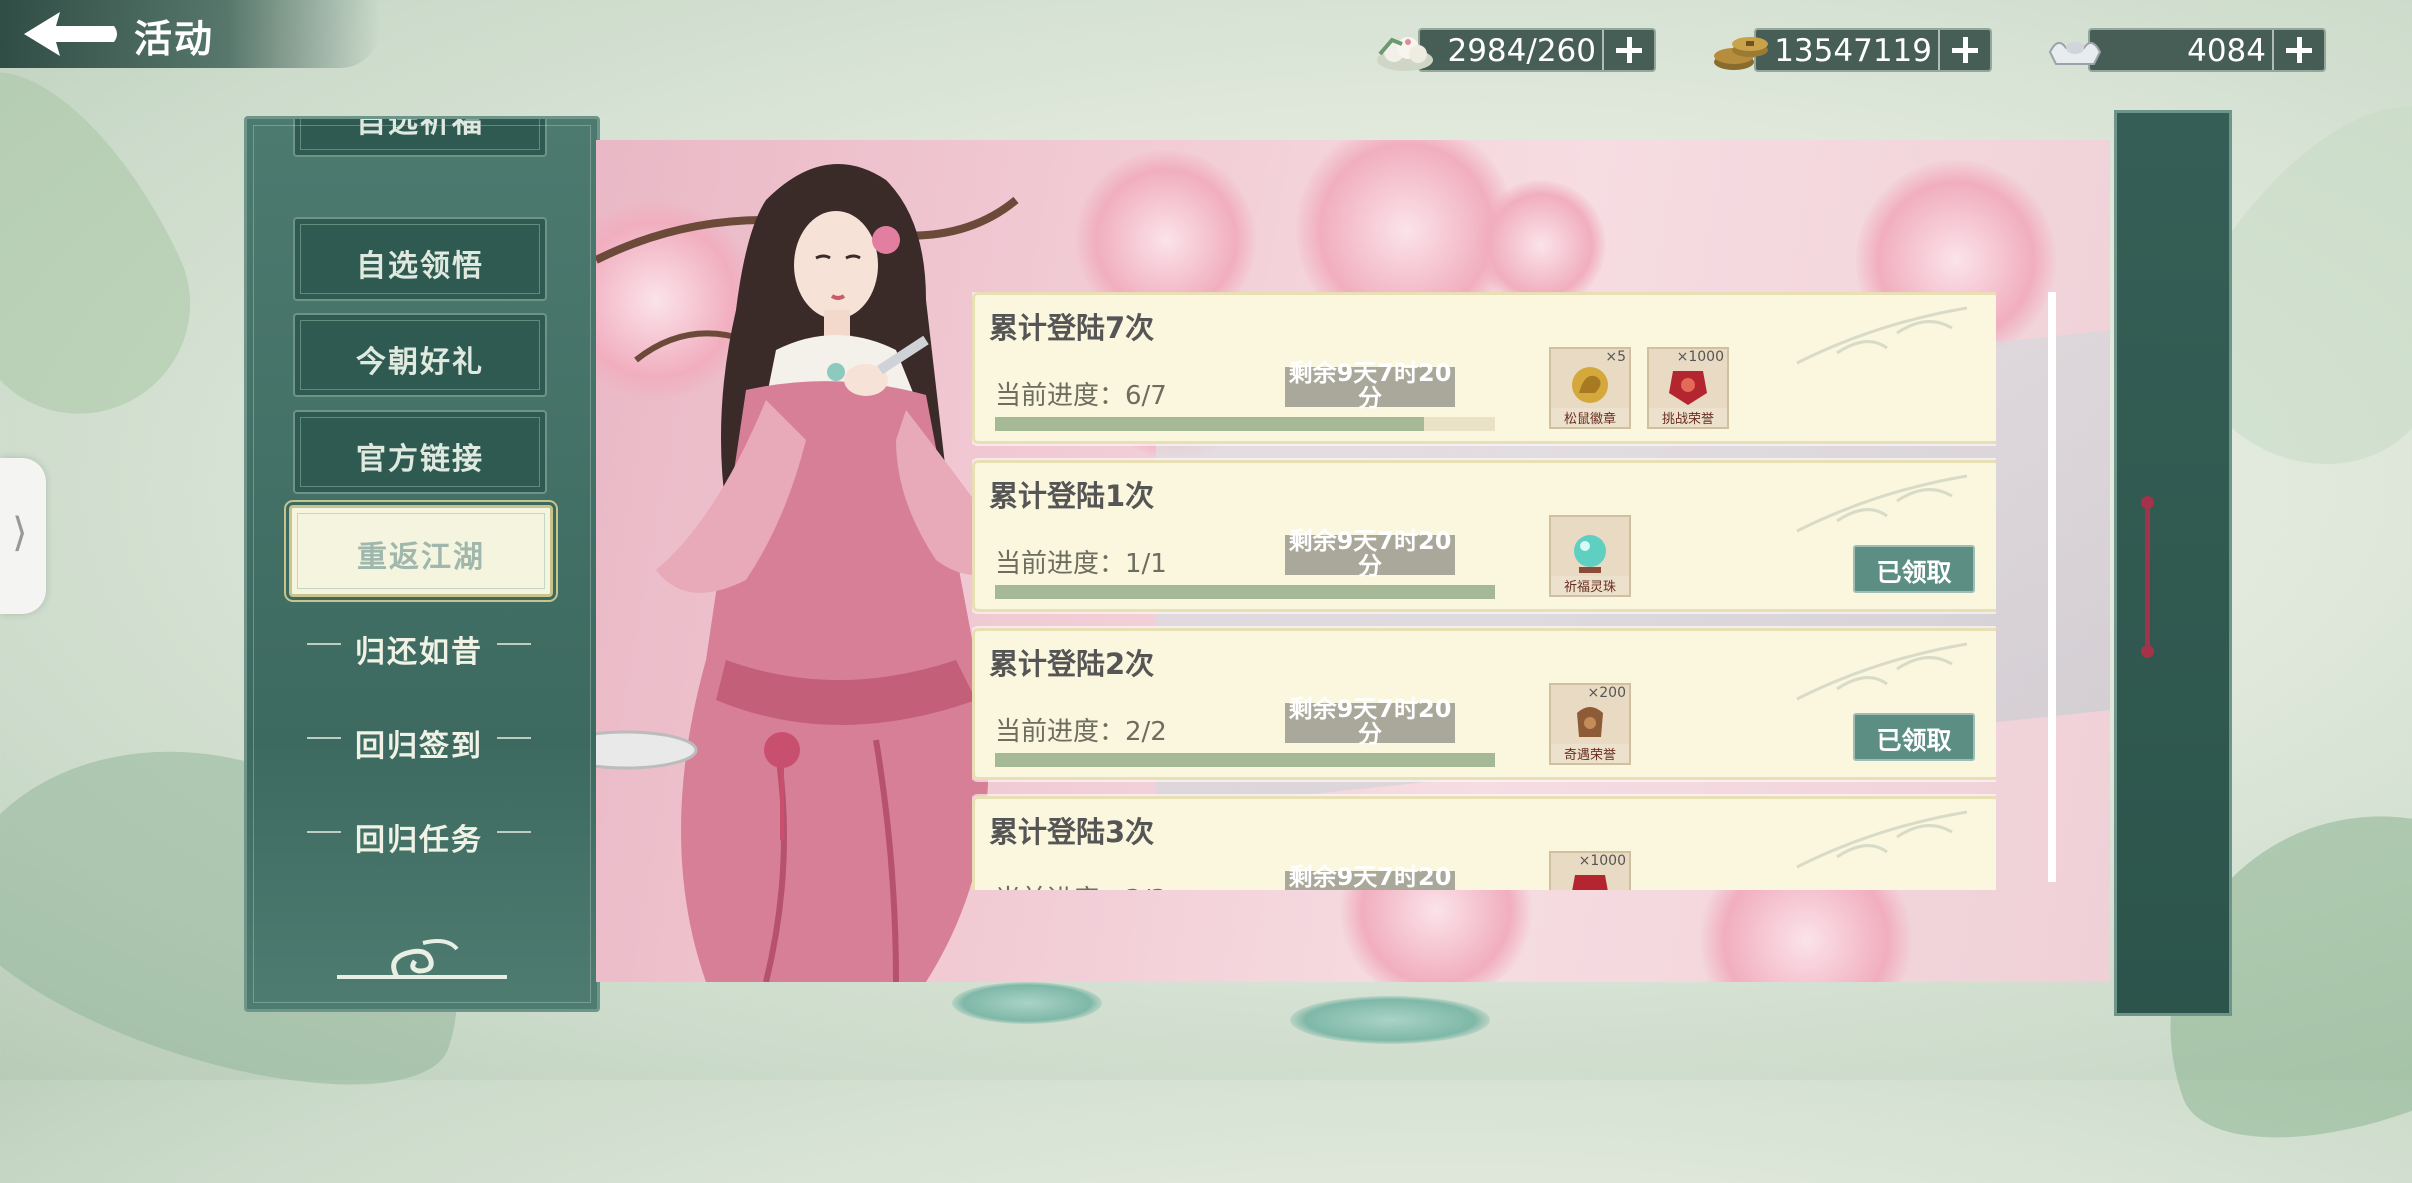 The width and height of the screenshot is (2412, 1183). I want to click on currency-value: 4084, so click(2226, 51).